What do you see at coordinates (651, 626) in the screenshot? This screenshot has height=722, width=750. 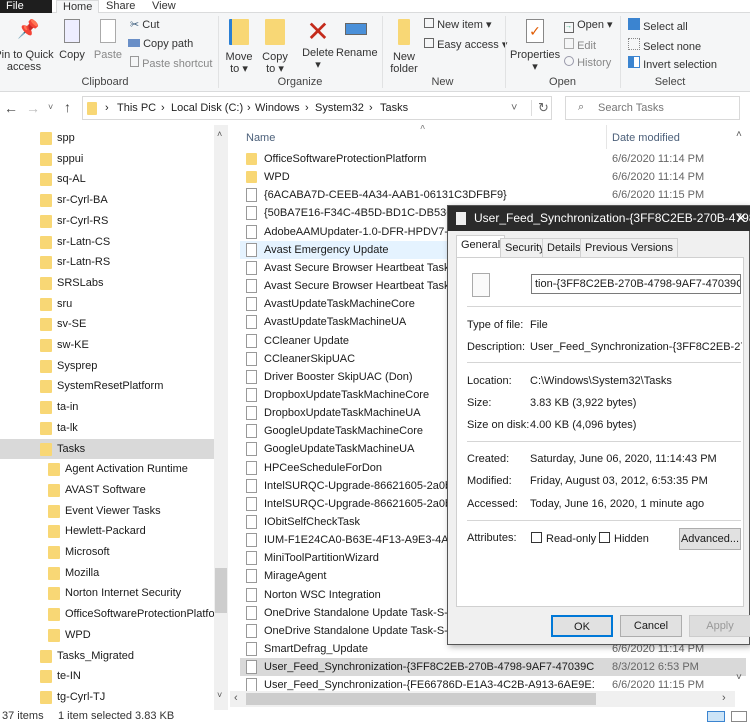 I see `cancel-button: Cancel` at bounding box center [651, 626].